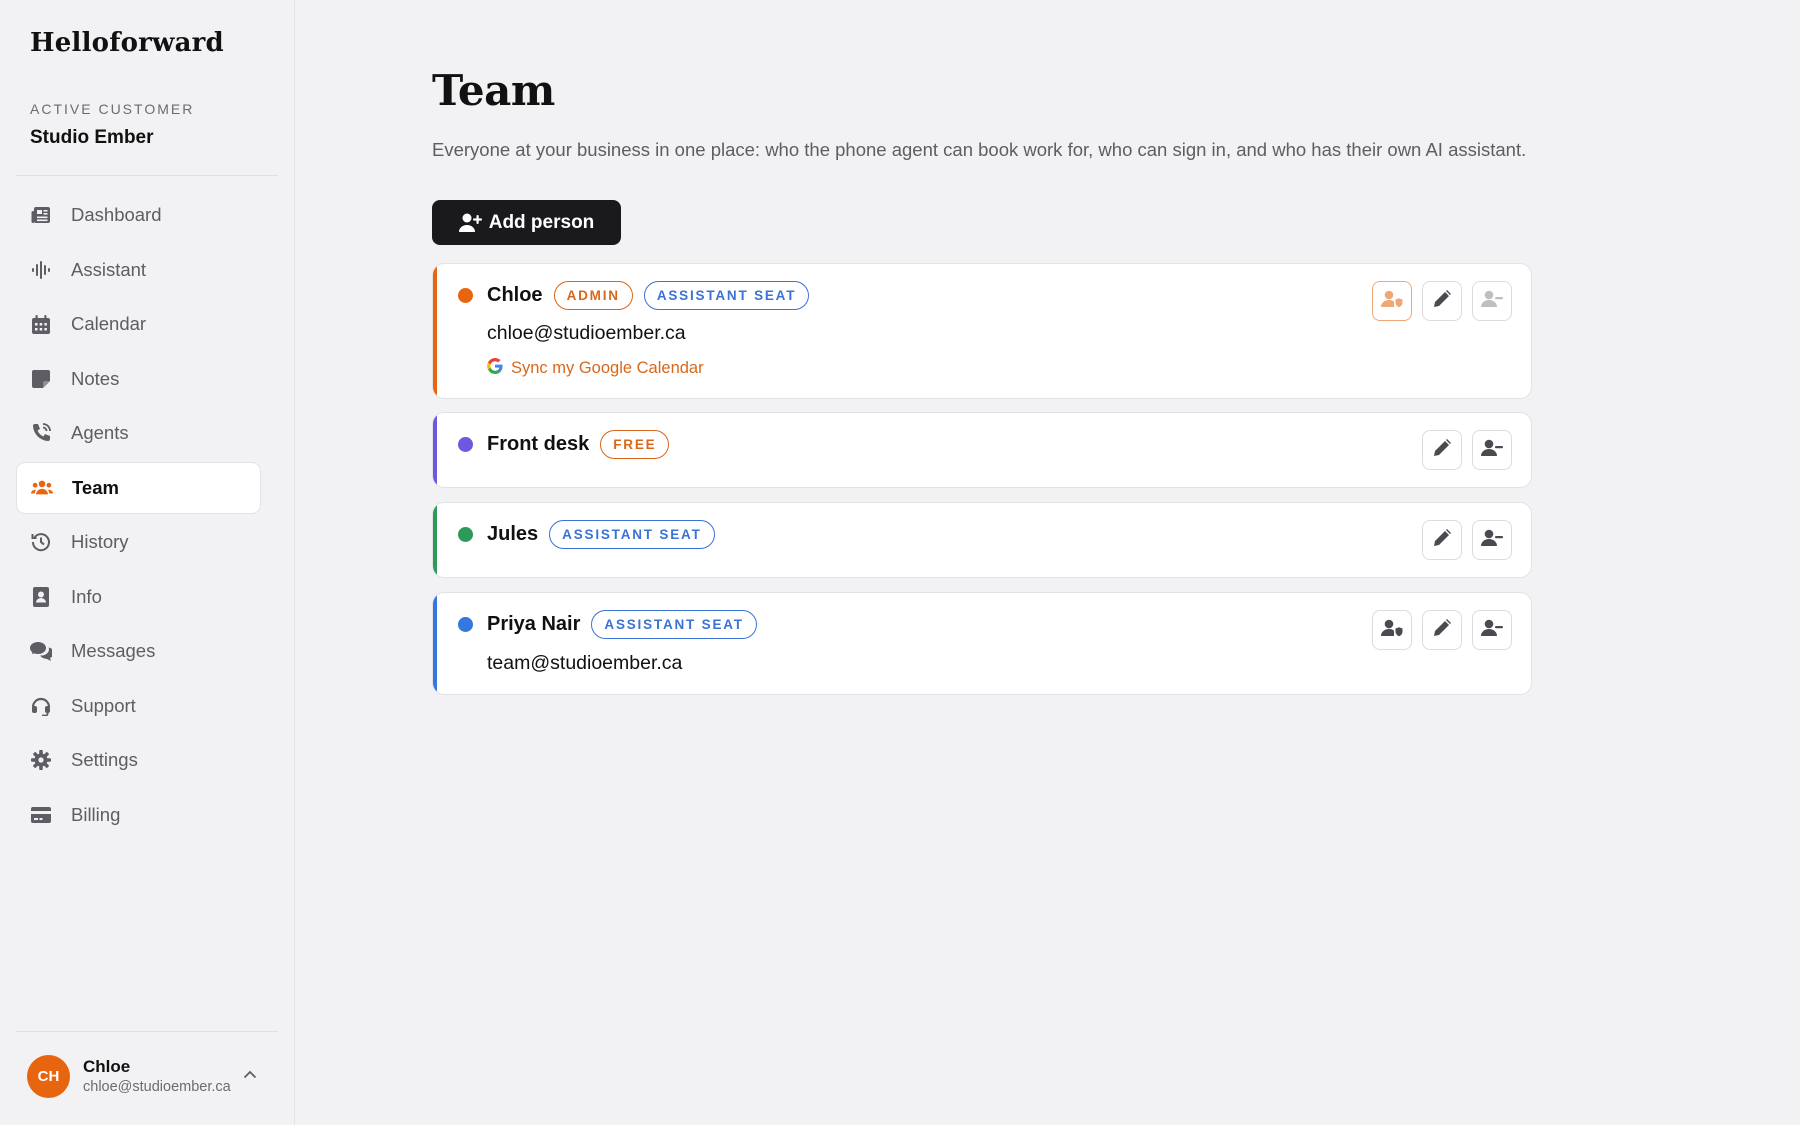 The height and width of the screenshot is (1125, 1800). What do you see at coordinates (41, 706) in the screenshot?
I see `headset-icon` at bounding box center [41, 706].